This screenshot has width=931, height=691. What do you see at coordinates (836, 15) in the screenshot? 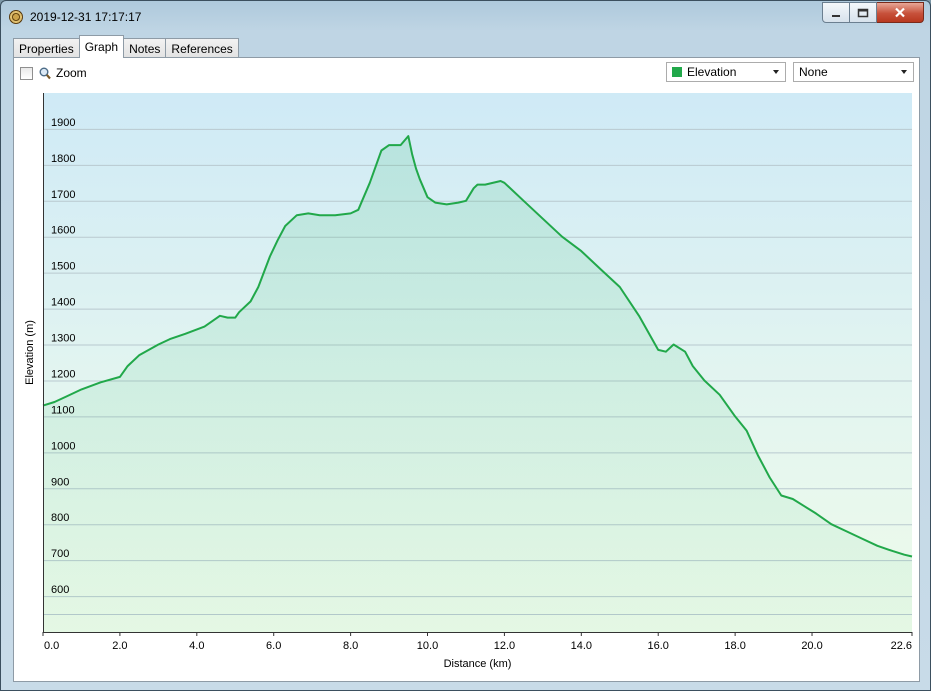
I see `minimize-icon` at bounding box center [836, 15].